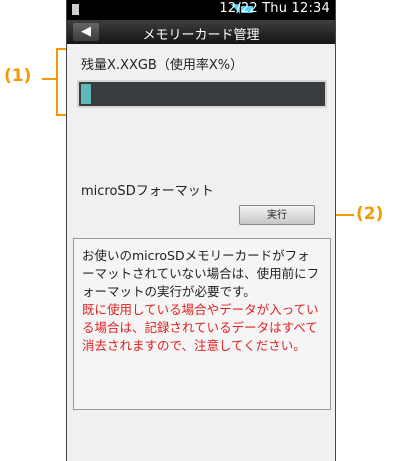  Describe the element at coordinates (202, 94) in the screenshot. I see `storage-usage-bar` at that location.